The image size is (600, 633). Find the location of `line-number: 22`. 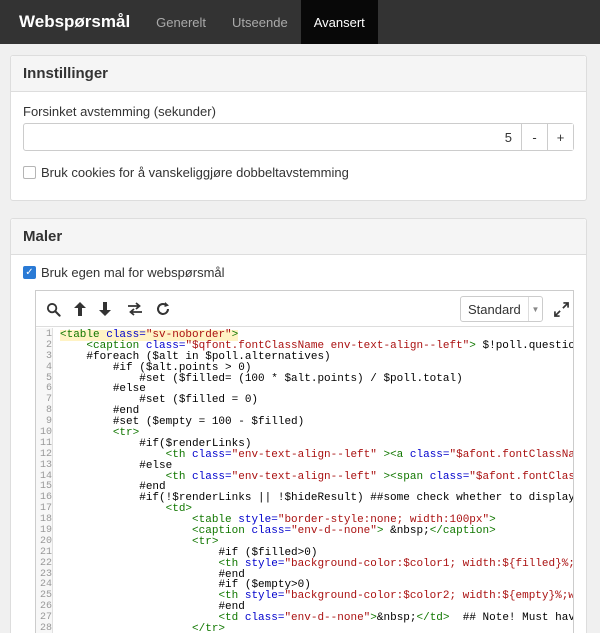

line-number: 22 is located at coordinates (45, 563).